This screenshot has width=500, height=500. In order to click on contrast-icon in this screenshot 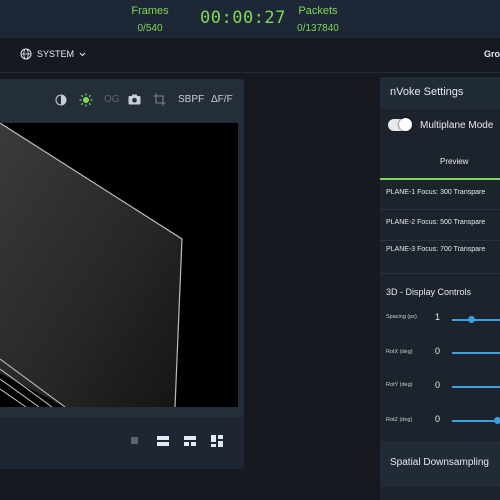, I will do `click(61, 100)`.